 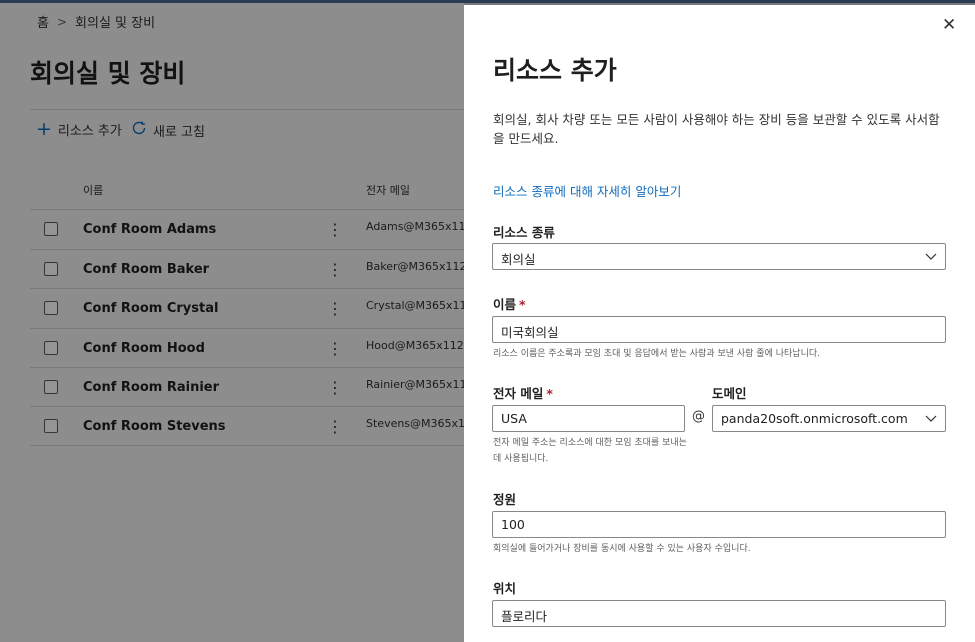 I want to click on name-label-text: 이름, so click(x=505, y=304).